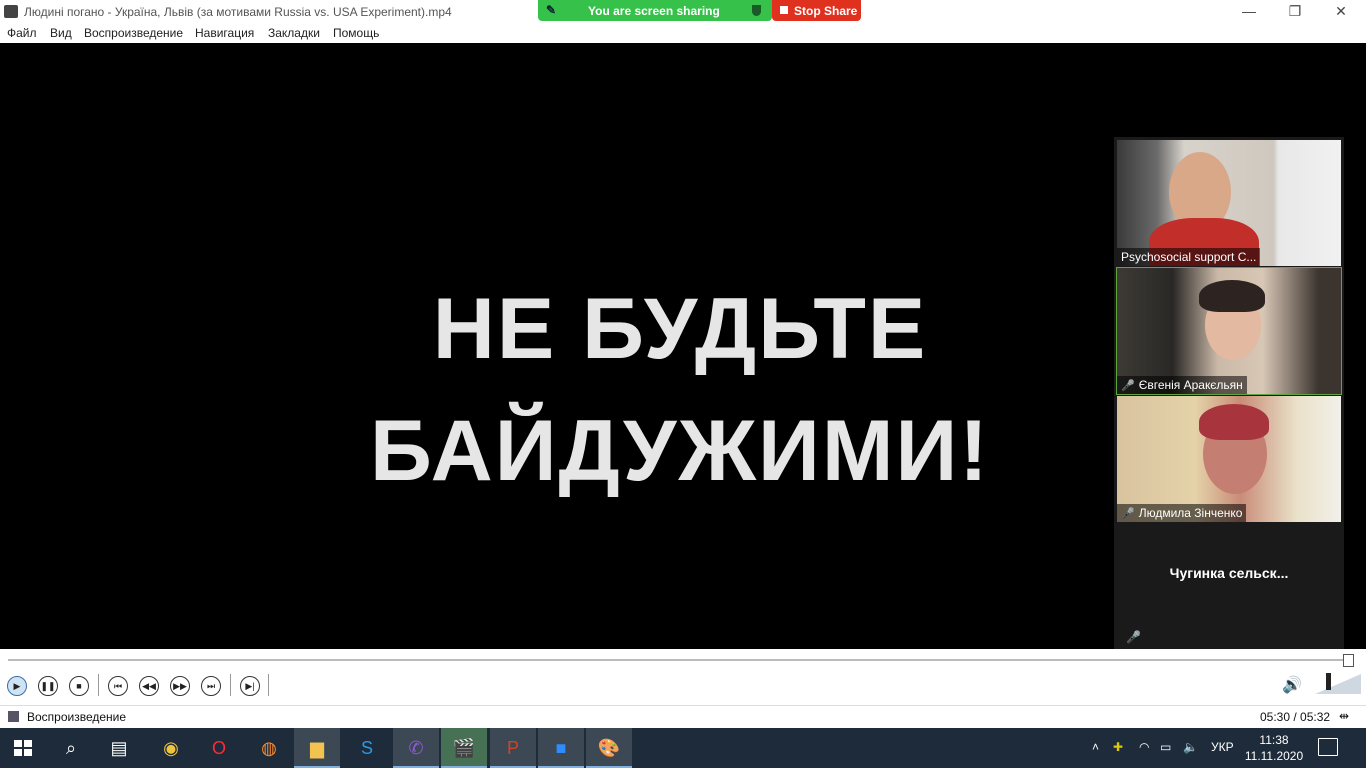 The image size is (1366, 768). Describe the element at coordinates (149, 686) in the screenshot. I see `rewind-button: ◀◀` at that location.